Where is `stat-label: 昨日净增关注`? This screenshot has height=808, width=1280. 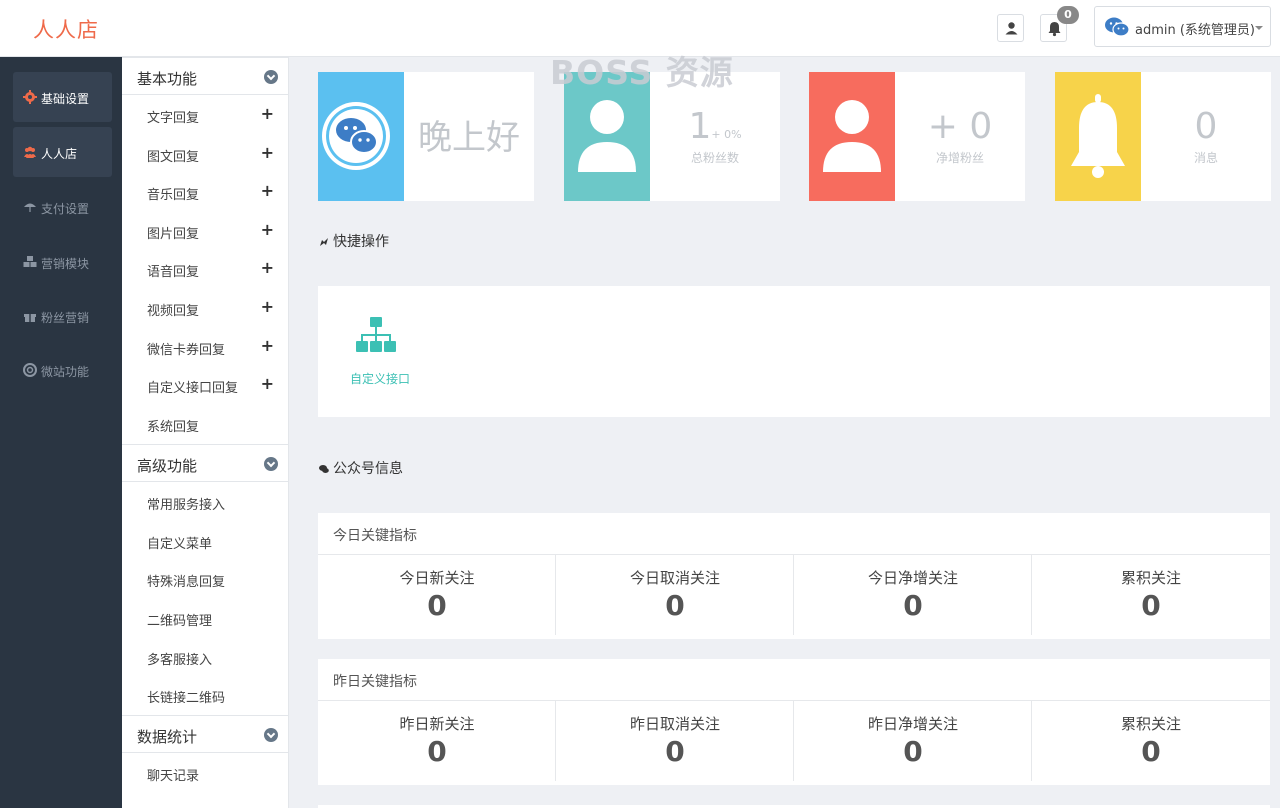
stat-label: 昨日净增关注 is located at coordinates (912, 724).